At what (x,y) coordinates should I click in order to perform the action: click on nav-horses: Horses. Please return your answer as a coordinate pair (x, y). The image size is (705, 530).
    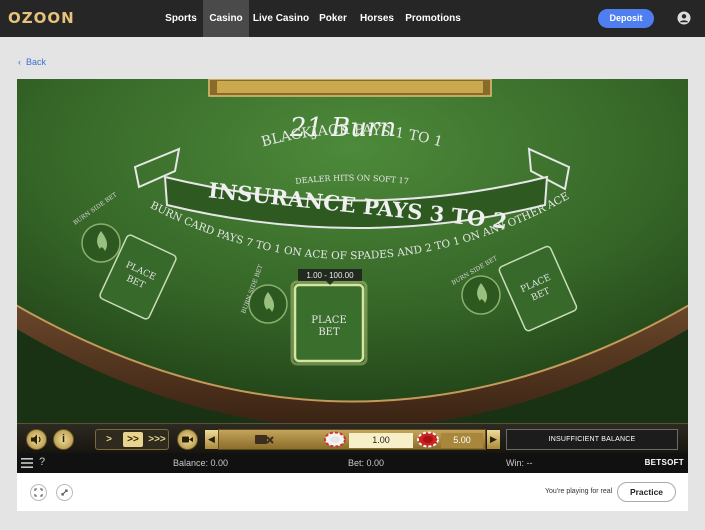
    Looking at the image, I should click on (377, 18).